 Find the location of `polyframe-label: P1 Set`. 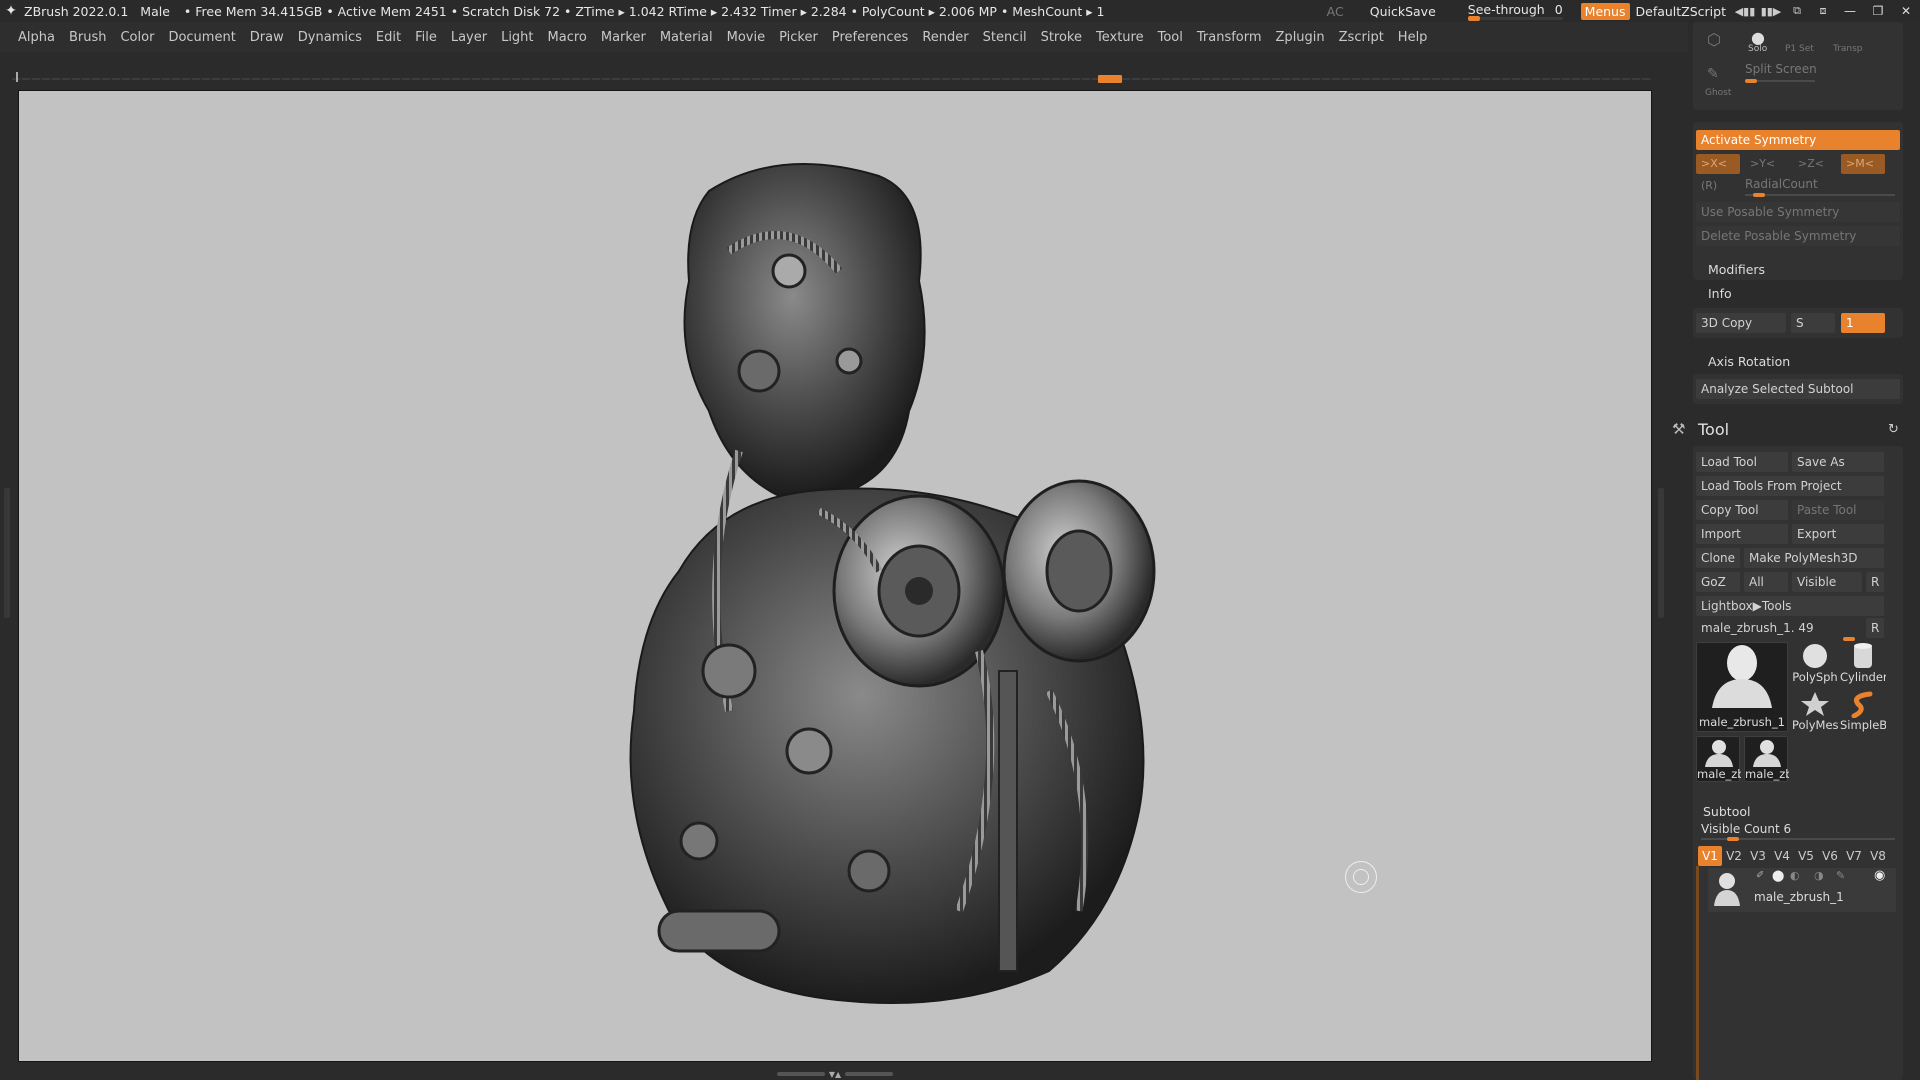

polyframe-label: P1 Set is located at coordinates (1799, 49).